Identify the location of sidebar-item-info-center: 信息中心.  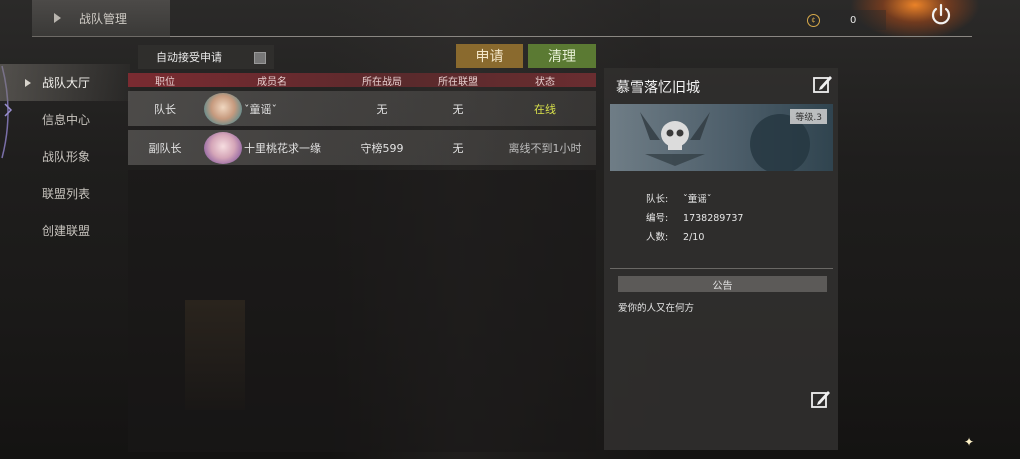
(65, 119).